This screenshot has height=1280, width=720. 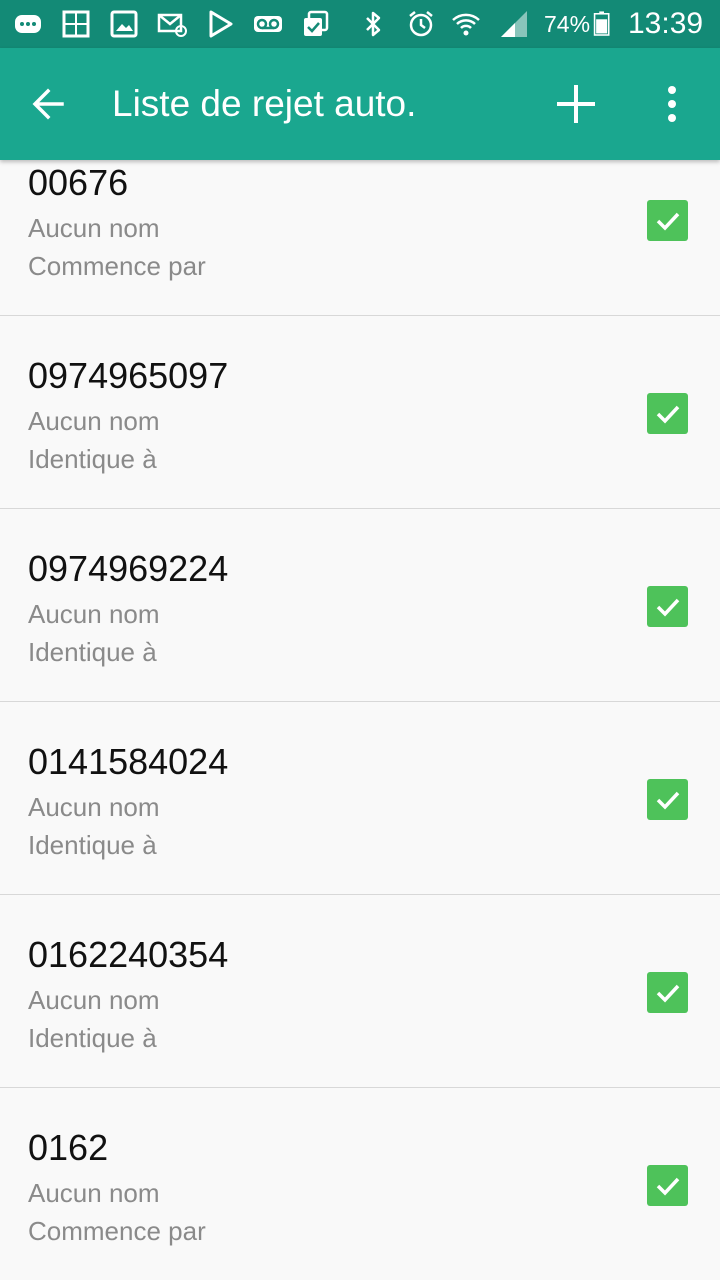 I want to click on add-icon, so click(x=576, y=104).